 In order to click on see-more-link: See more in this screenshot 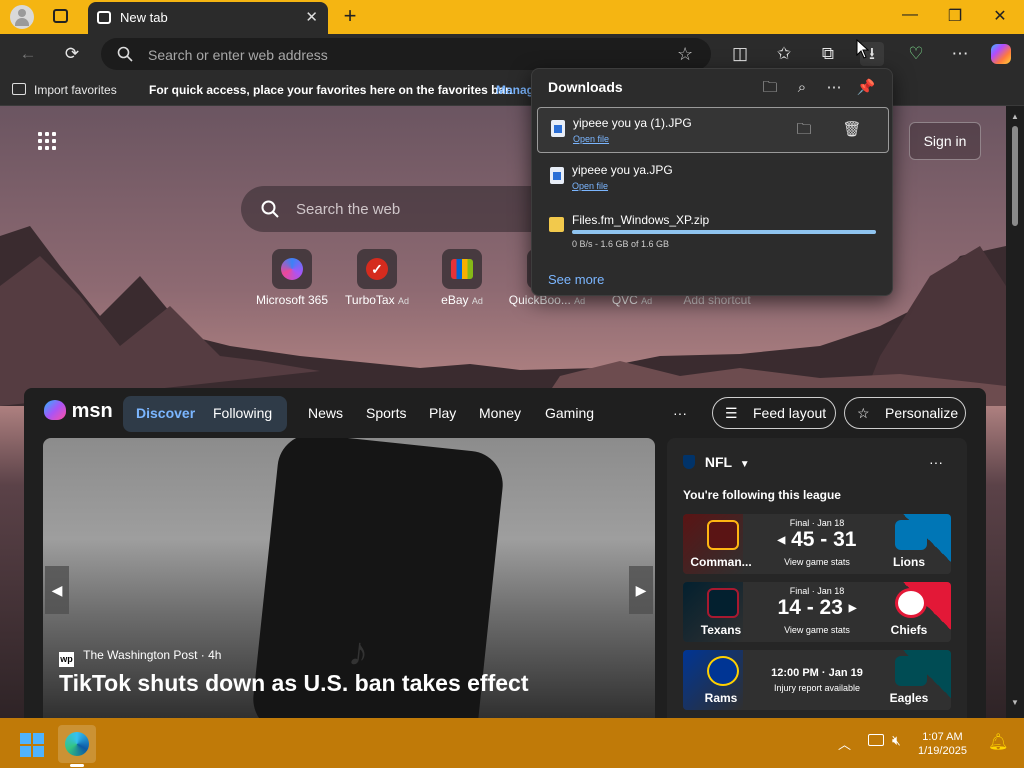, I will do `click(576, 279)`.